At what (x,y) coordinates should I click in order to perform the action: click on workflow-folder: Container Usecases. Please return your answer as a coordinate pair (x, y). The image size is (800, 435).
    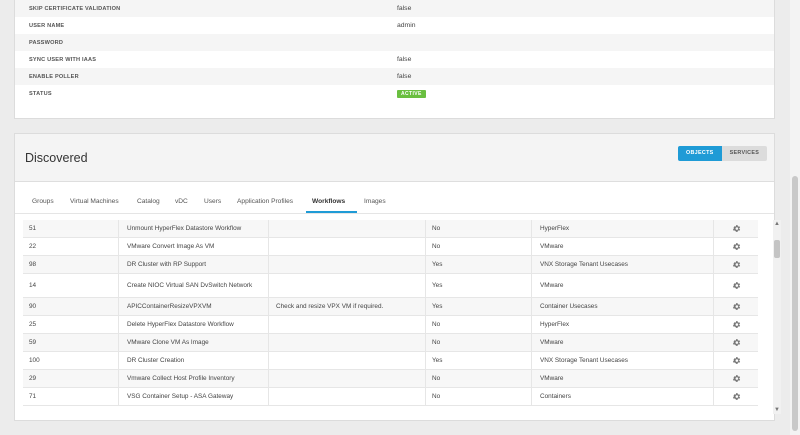
    Looking at the image, I should click on (624, 306).